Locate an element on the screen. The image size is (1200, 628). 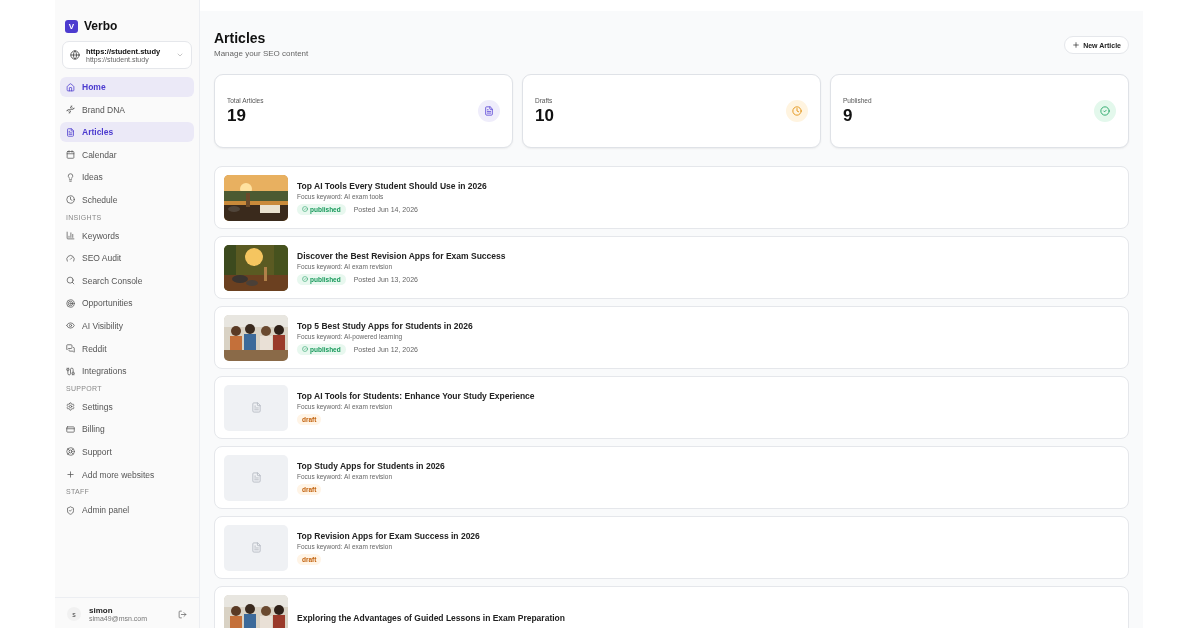
brand-name: Verbo is located at coordinates (101, 26).